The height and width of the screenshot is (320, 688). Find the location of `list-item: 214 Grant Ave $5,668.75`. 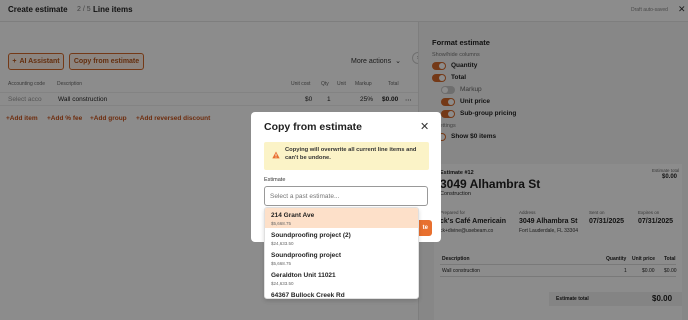

list-item: 214 Grant Ave $5,668.75 is located at coordinates (341, 218).